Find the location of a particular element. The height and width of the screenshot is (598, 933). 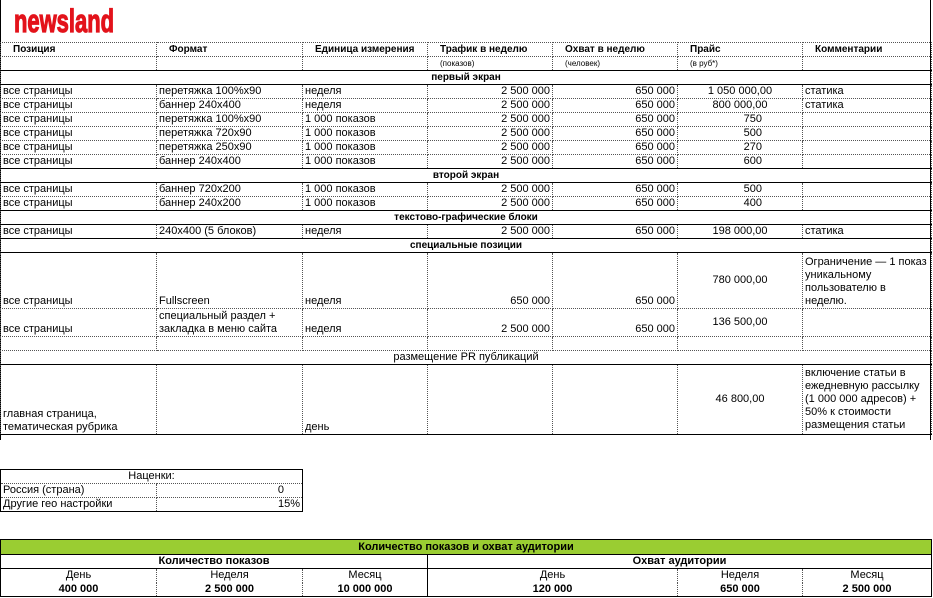

reach-day: 120 000 is located at coordinates (552, 589).